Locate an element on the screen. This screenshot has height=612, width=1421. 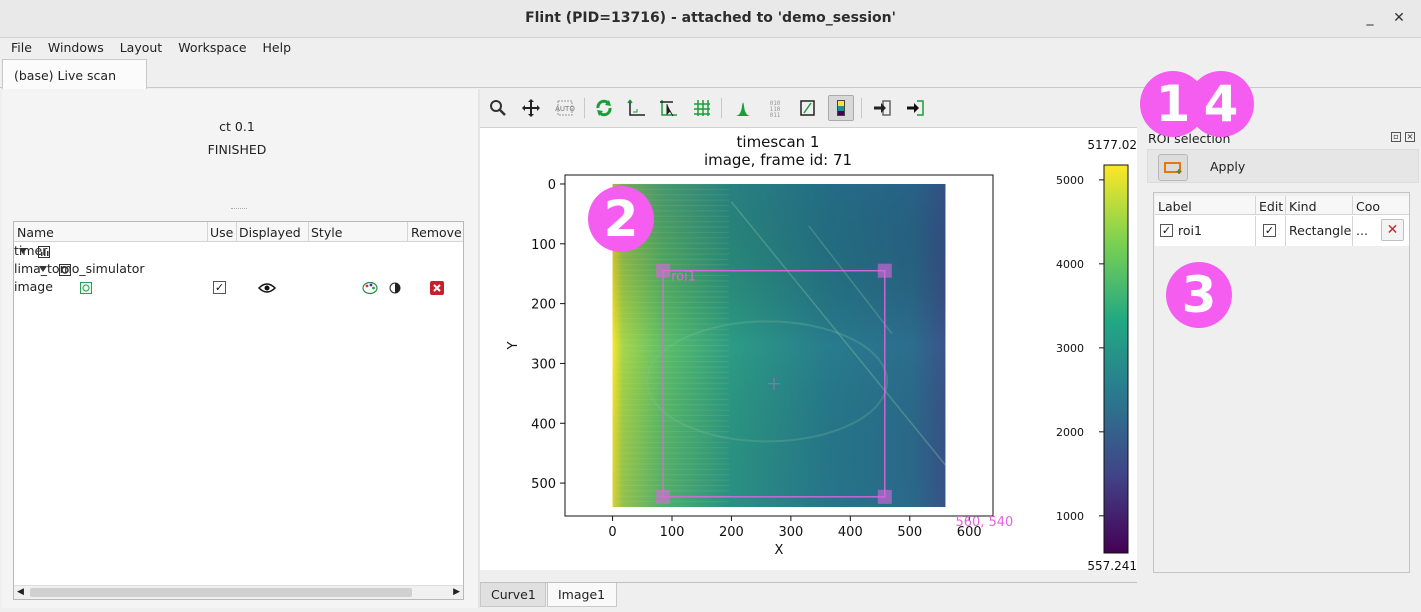
chart-icon is located at coordinates (44, 252).